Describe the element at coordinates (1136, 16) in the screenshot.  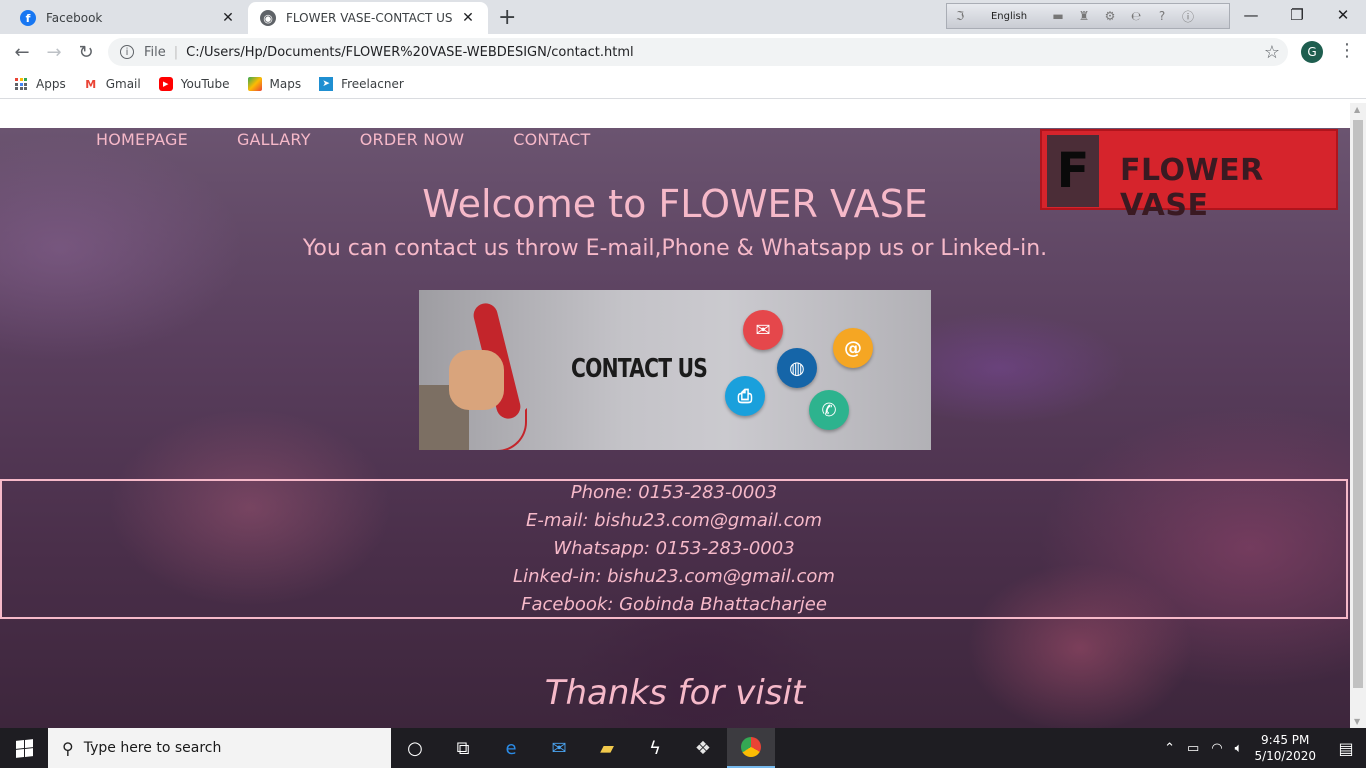
I see `browser-icon: ℮` at that location.